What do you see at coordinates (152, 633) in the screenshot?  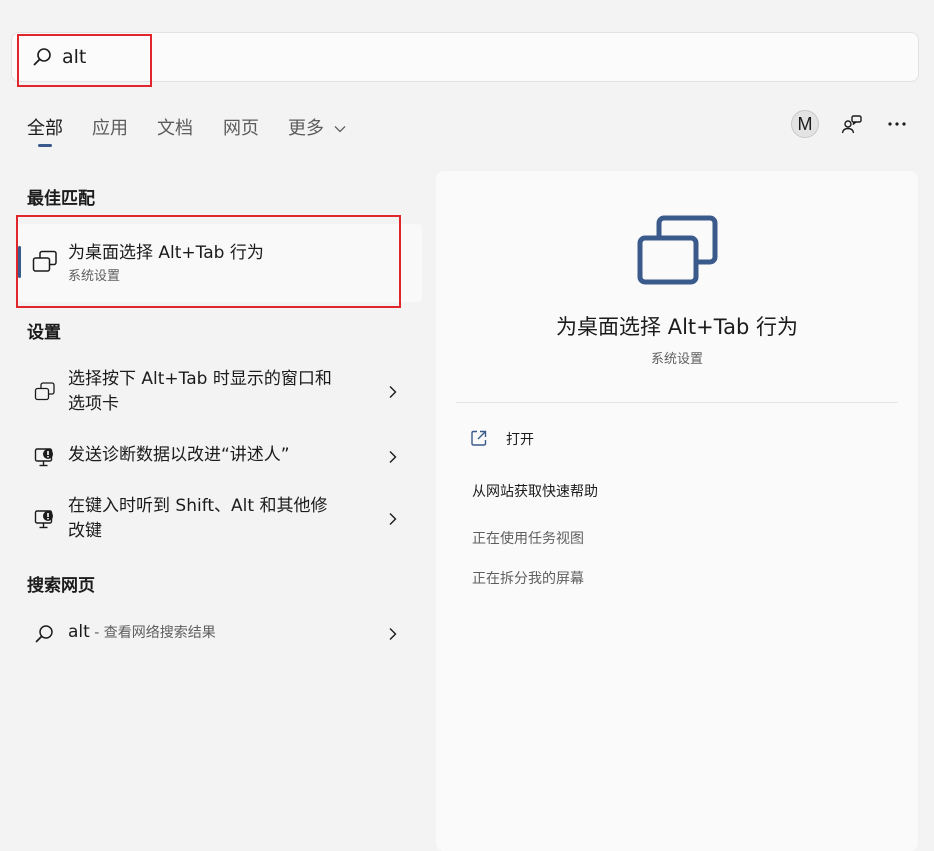 I see `web-result-hint: - 查看网络搜索结果` at bounding box center [152, 633].